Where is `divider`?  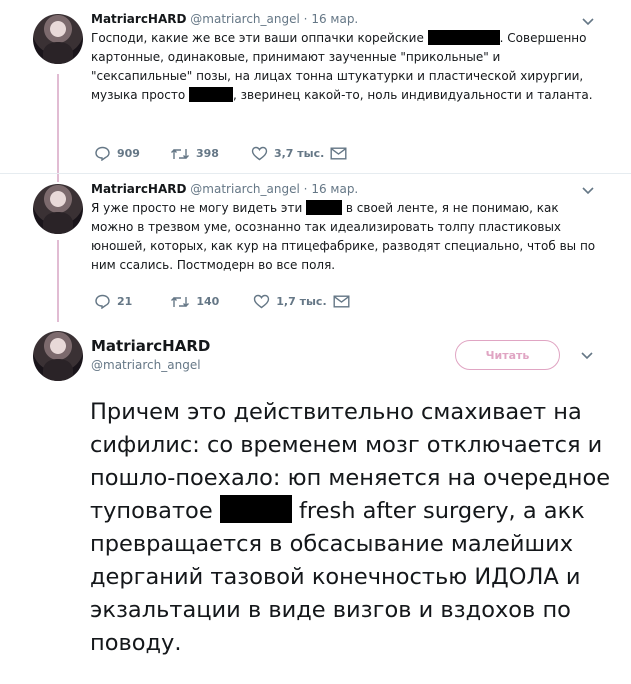
divider is located at coordinates (315, 173).